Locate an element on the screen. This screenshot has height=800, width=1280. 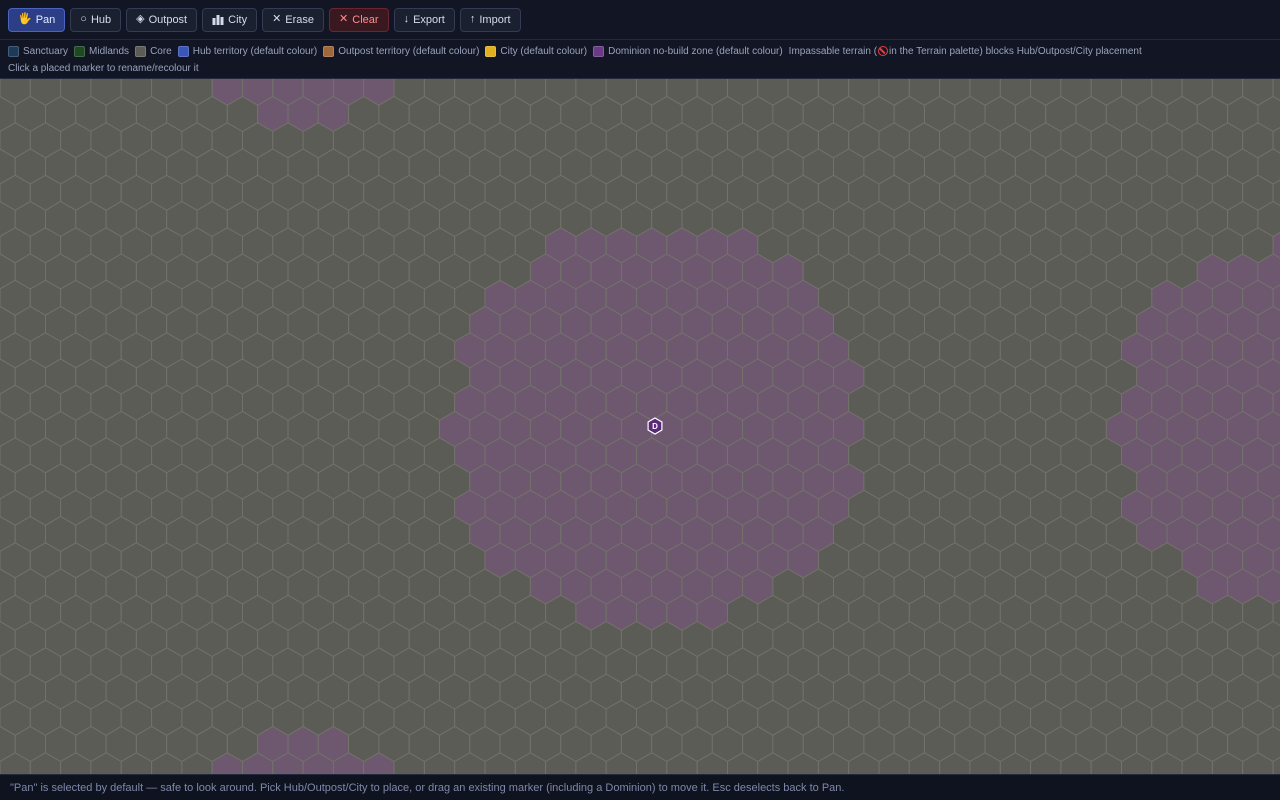
legend-item-outpost-territory: Outpost territory (default colour) is located at coordinates (401, 51).